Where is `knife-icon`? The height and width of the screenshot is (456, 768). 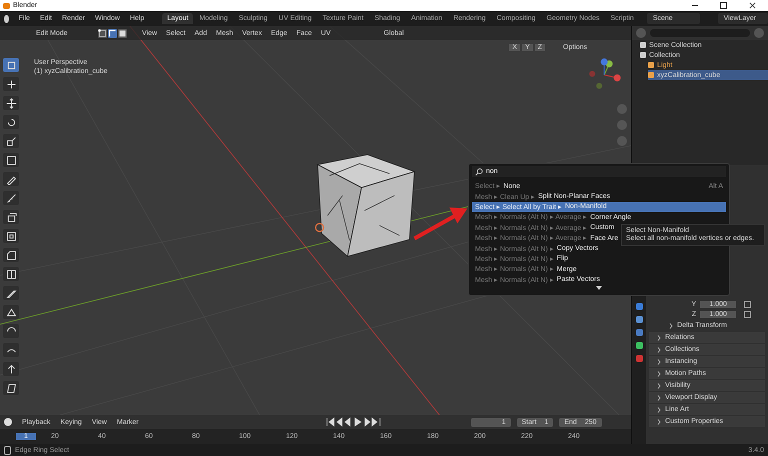 knife-icon is located at coordinates (11, 293).